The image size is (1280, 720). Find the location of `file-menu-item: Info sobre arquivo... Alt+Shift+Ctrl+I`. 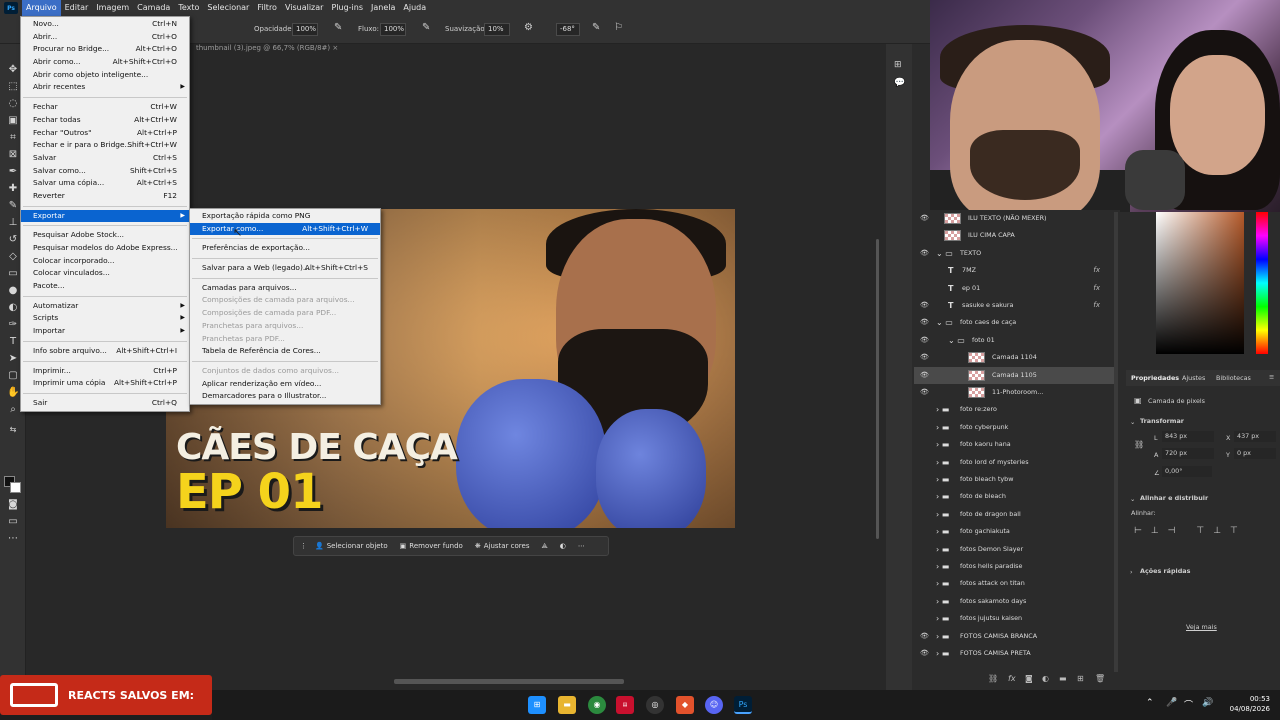

file-menu-item: Info sobre arquivo... Alt+Shift+Ctrl+I is located at coordinates (105, 351).